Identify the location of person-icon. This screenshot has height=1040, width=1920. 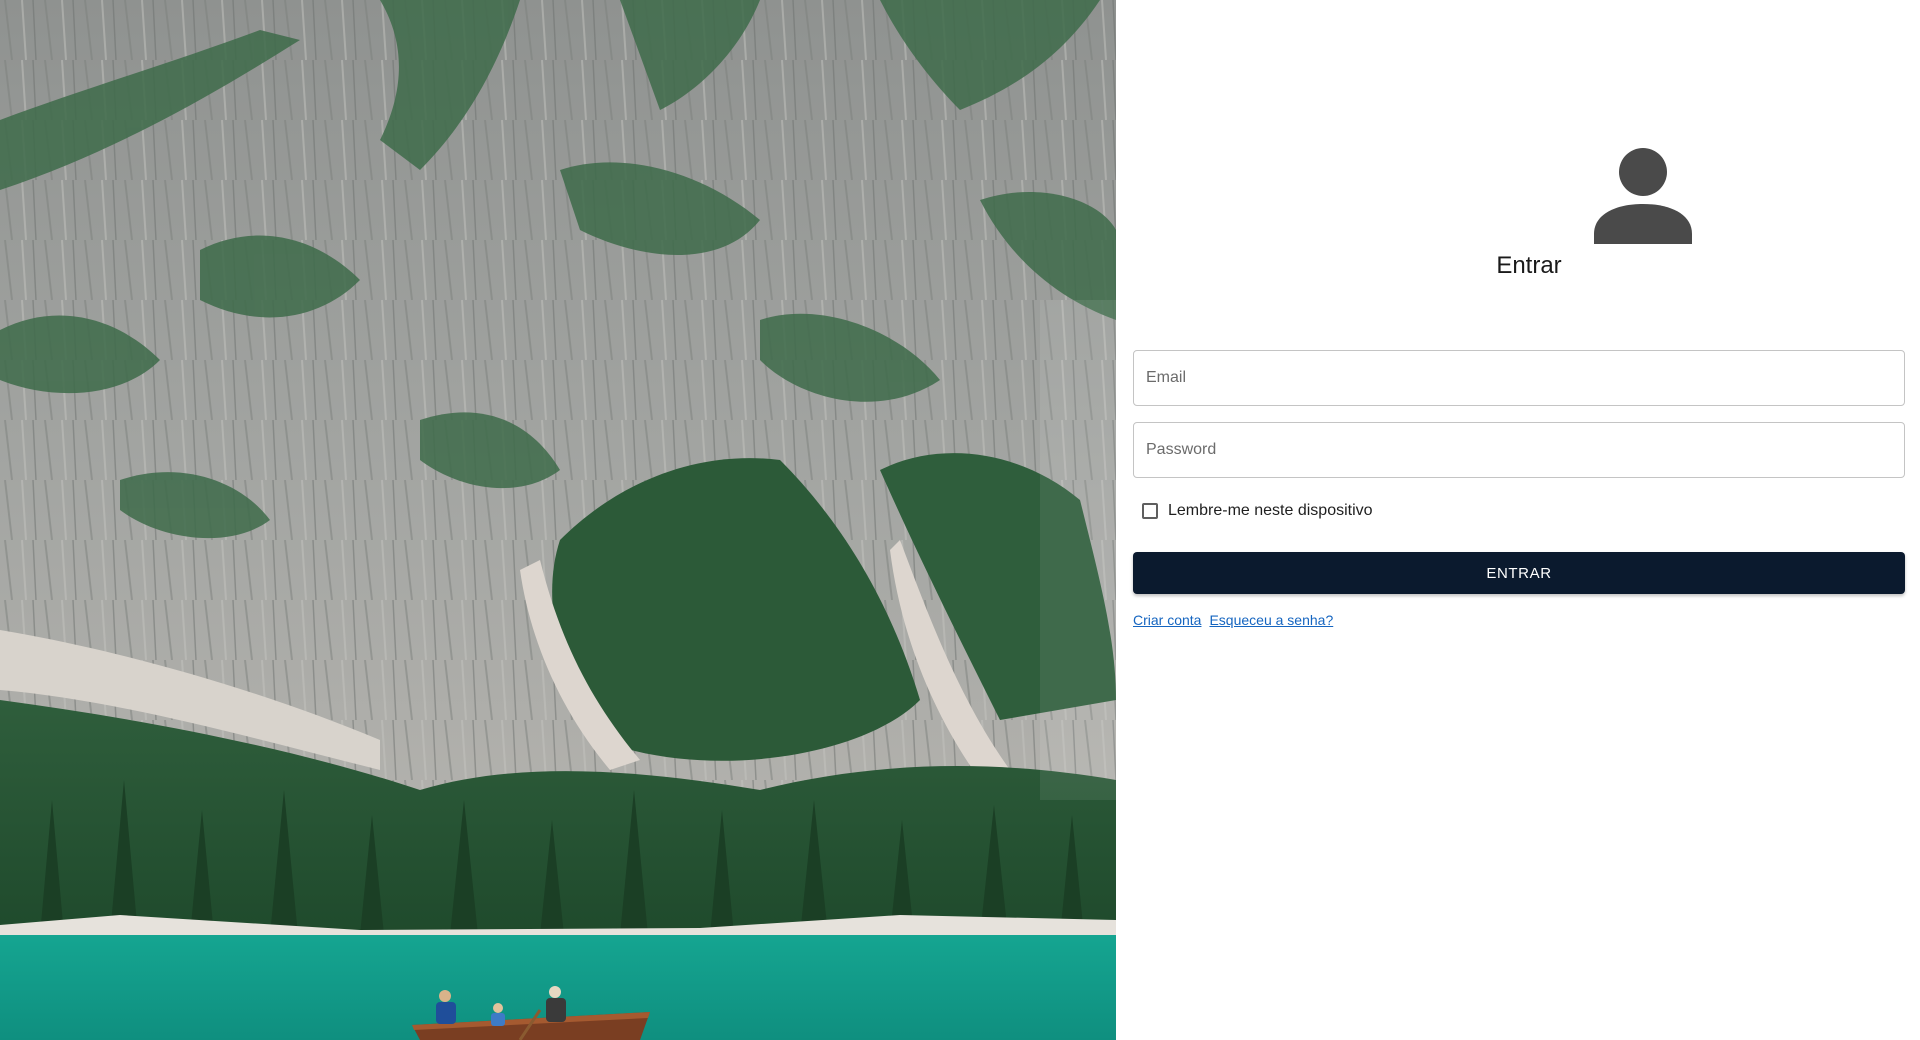
(1643, 196).